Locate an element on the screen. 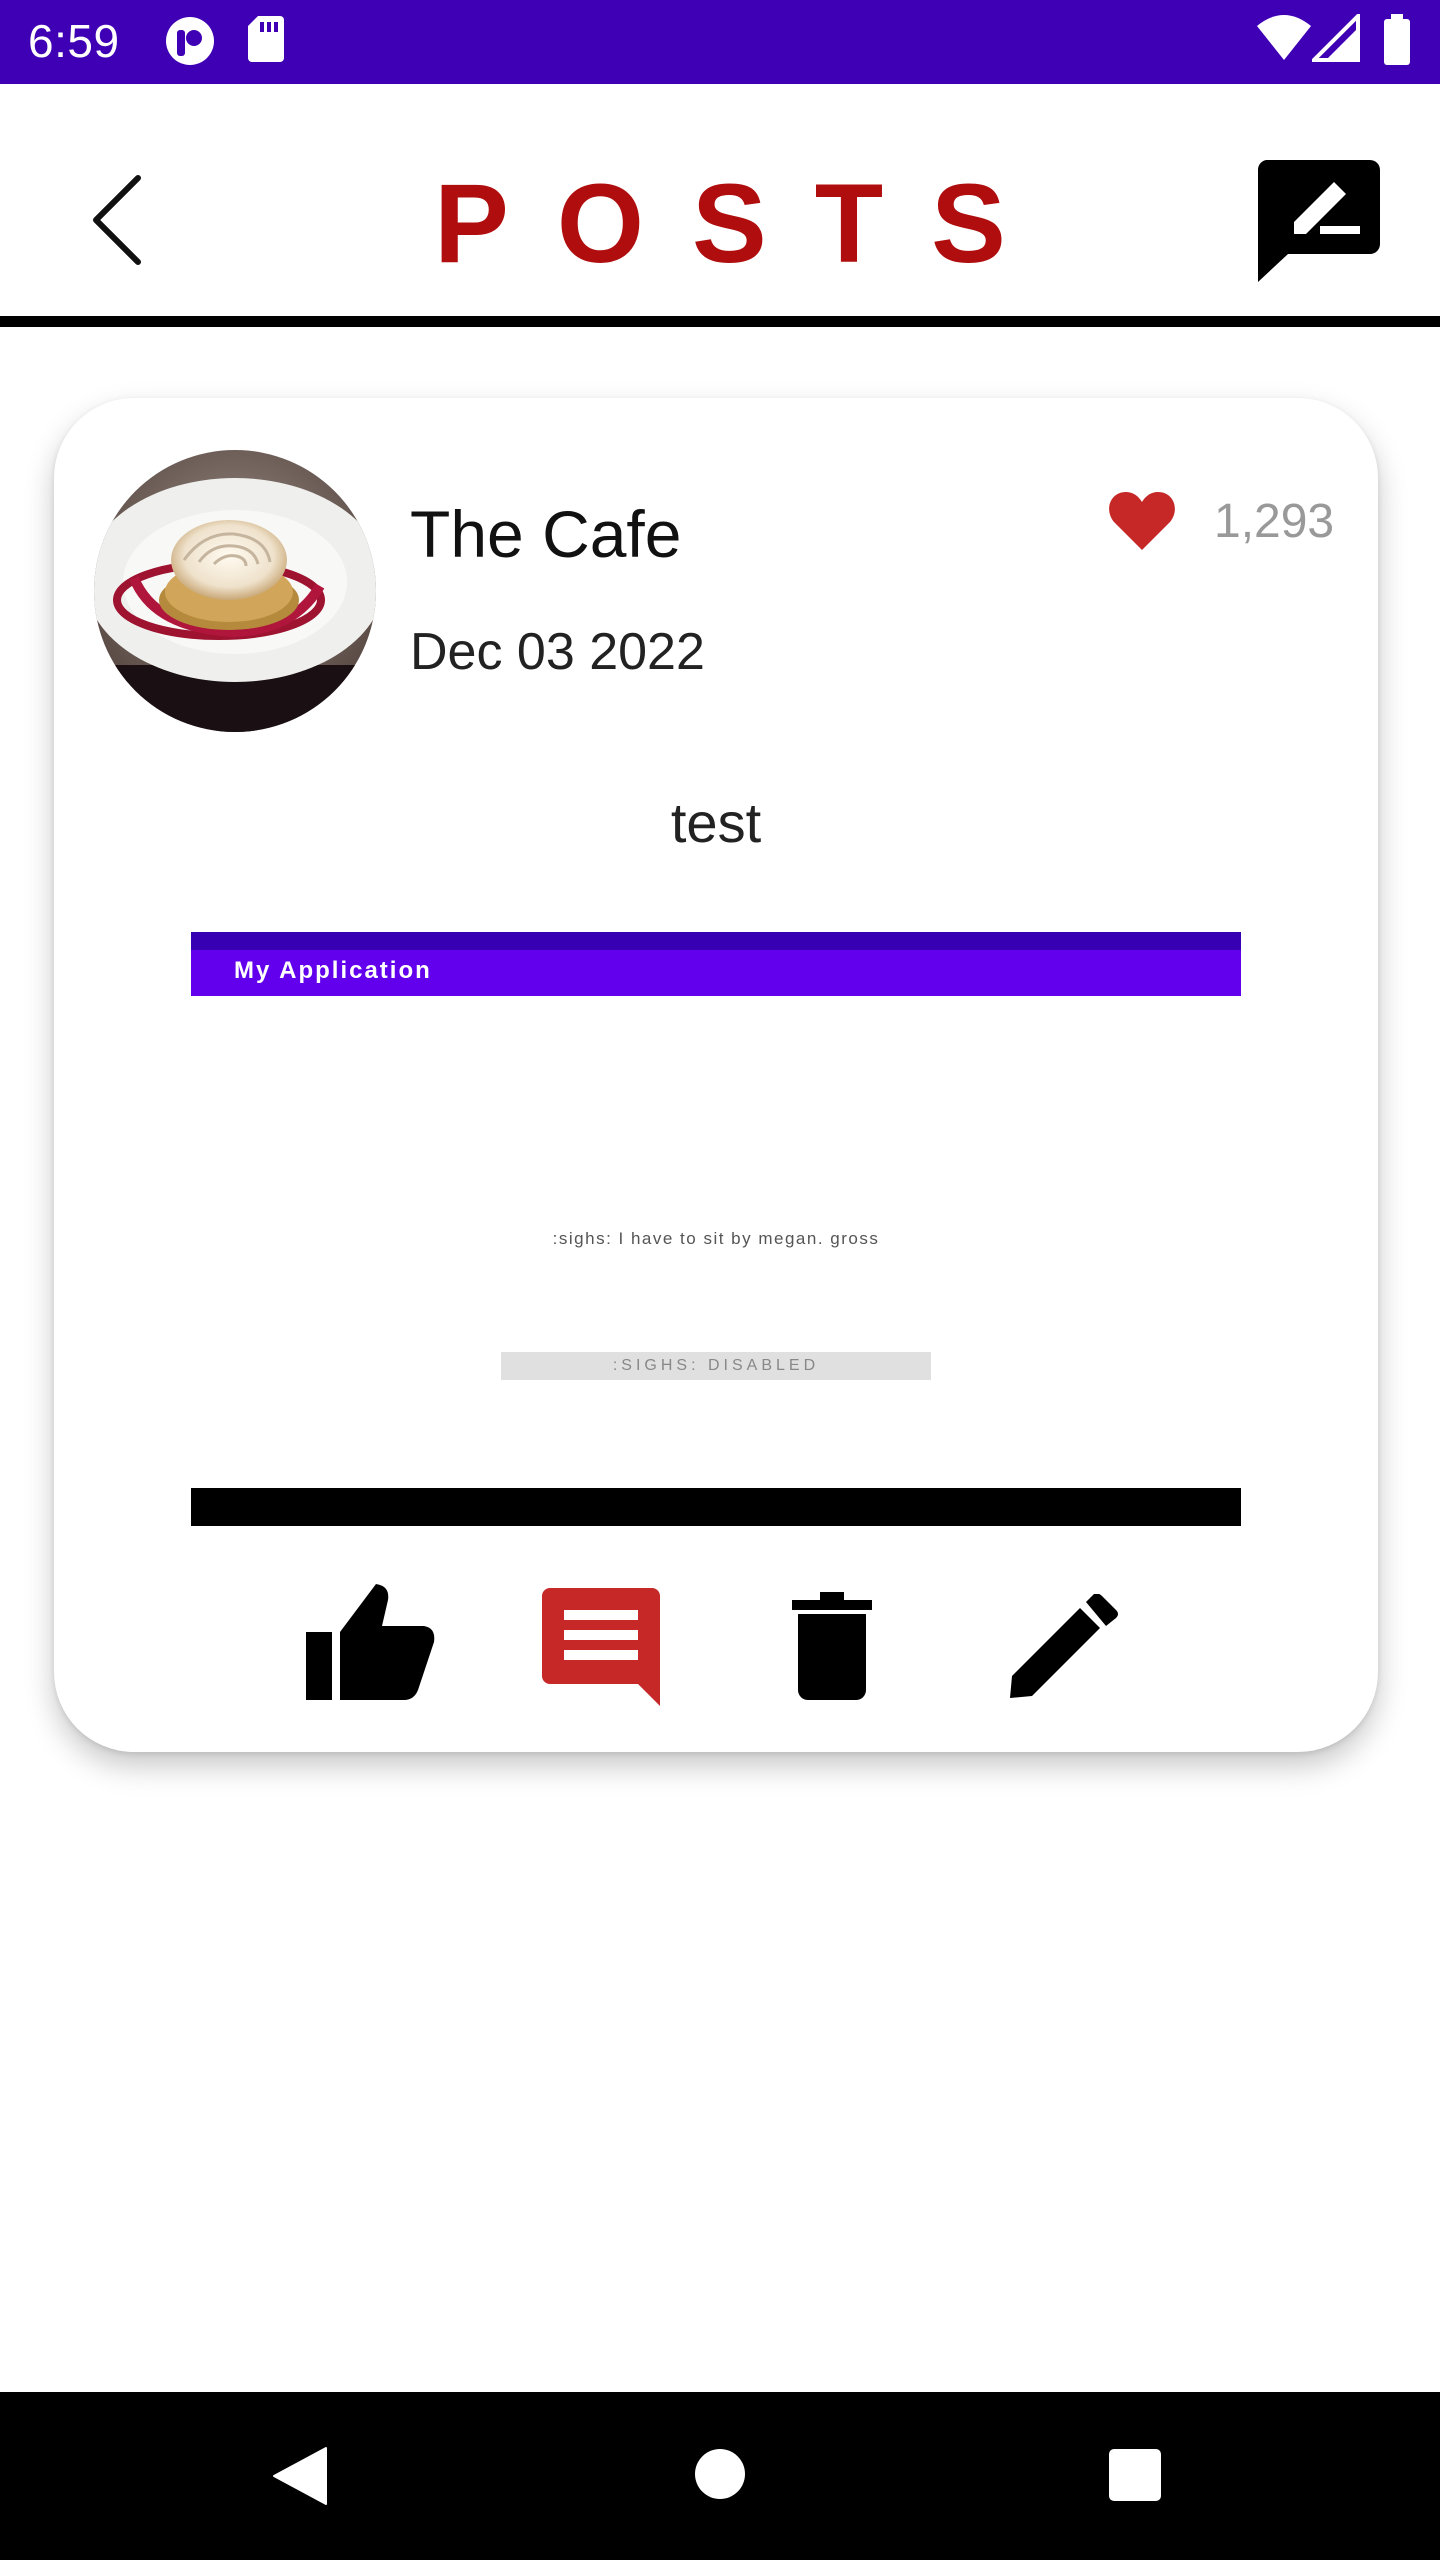 The width and height of the screenshot is (1440, 2560). trash-icon is located at coordinates (832, 1646).